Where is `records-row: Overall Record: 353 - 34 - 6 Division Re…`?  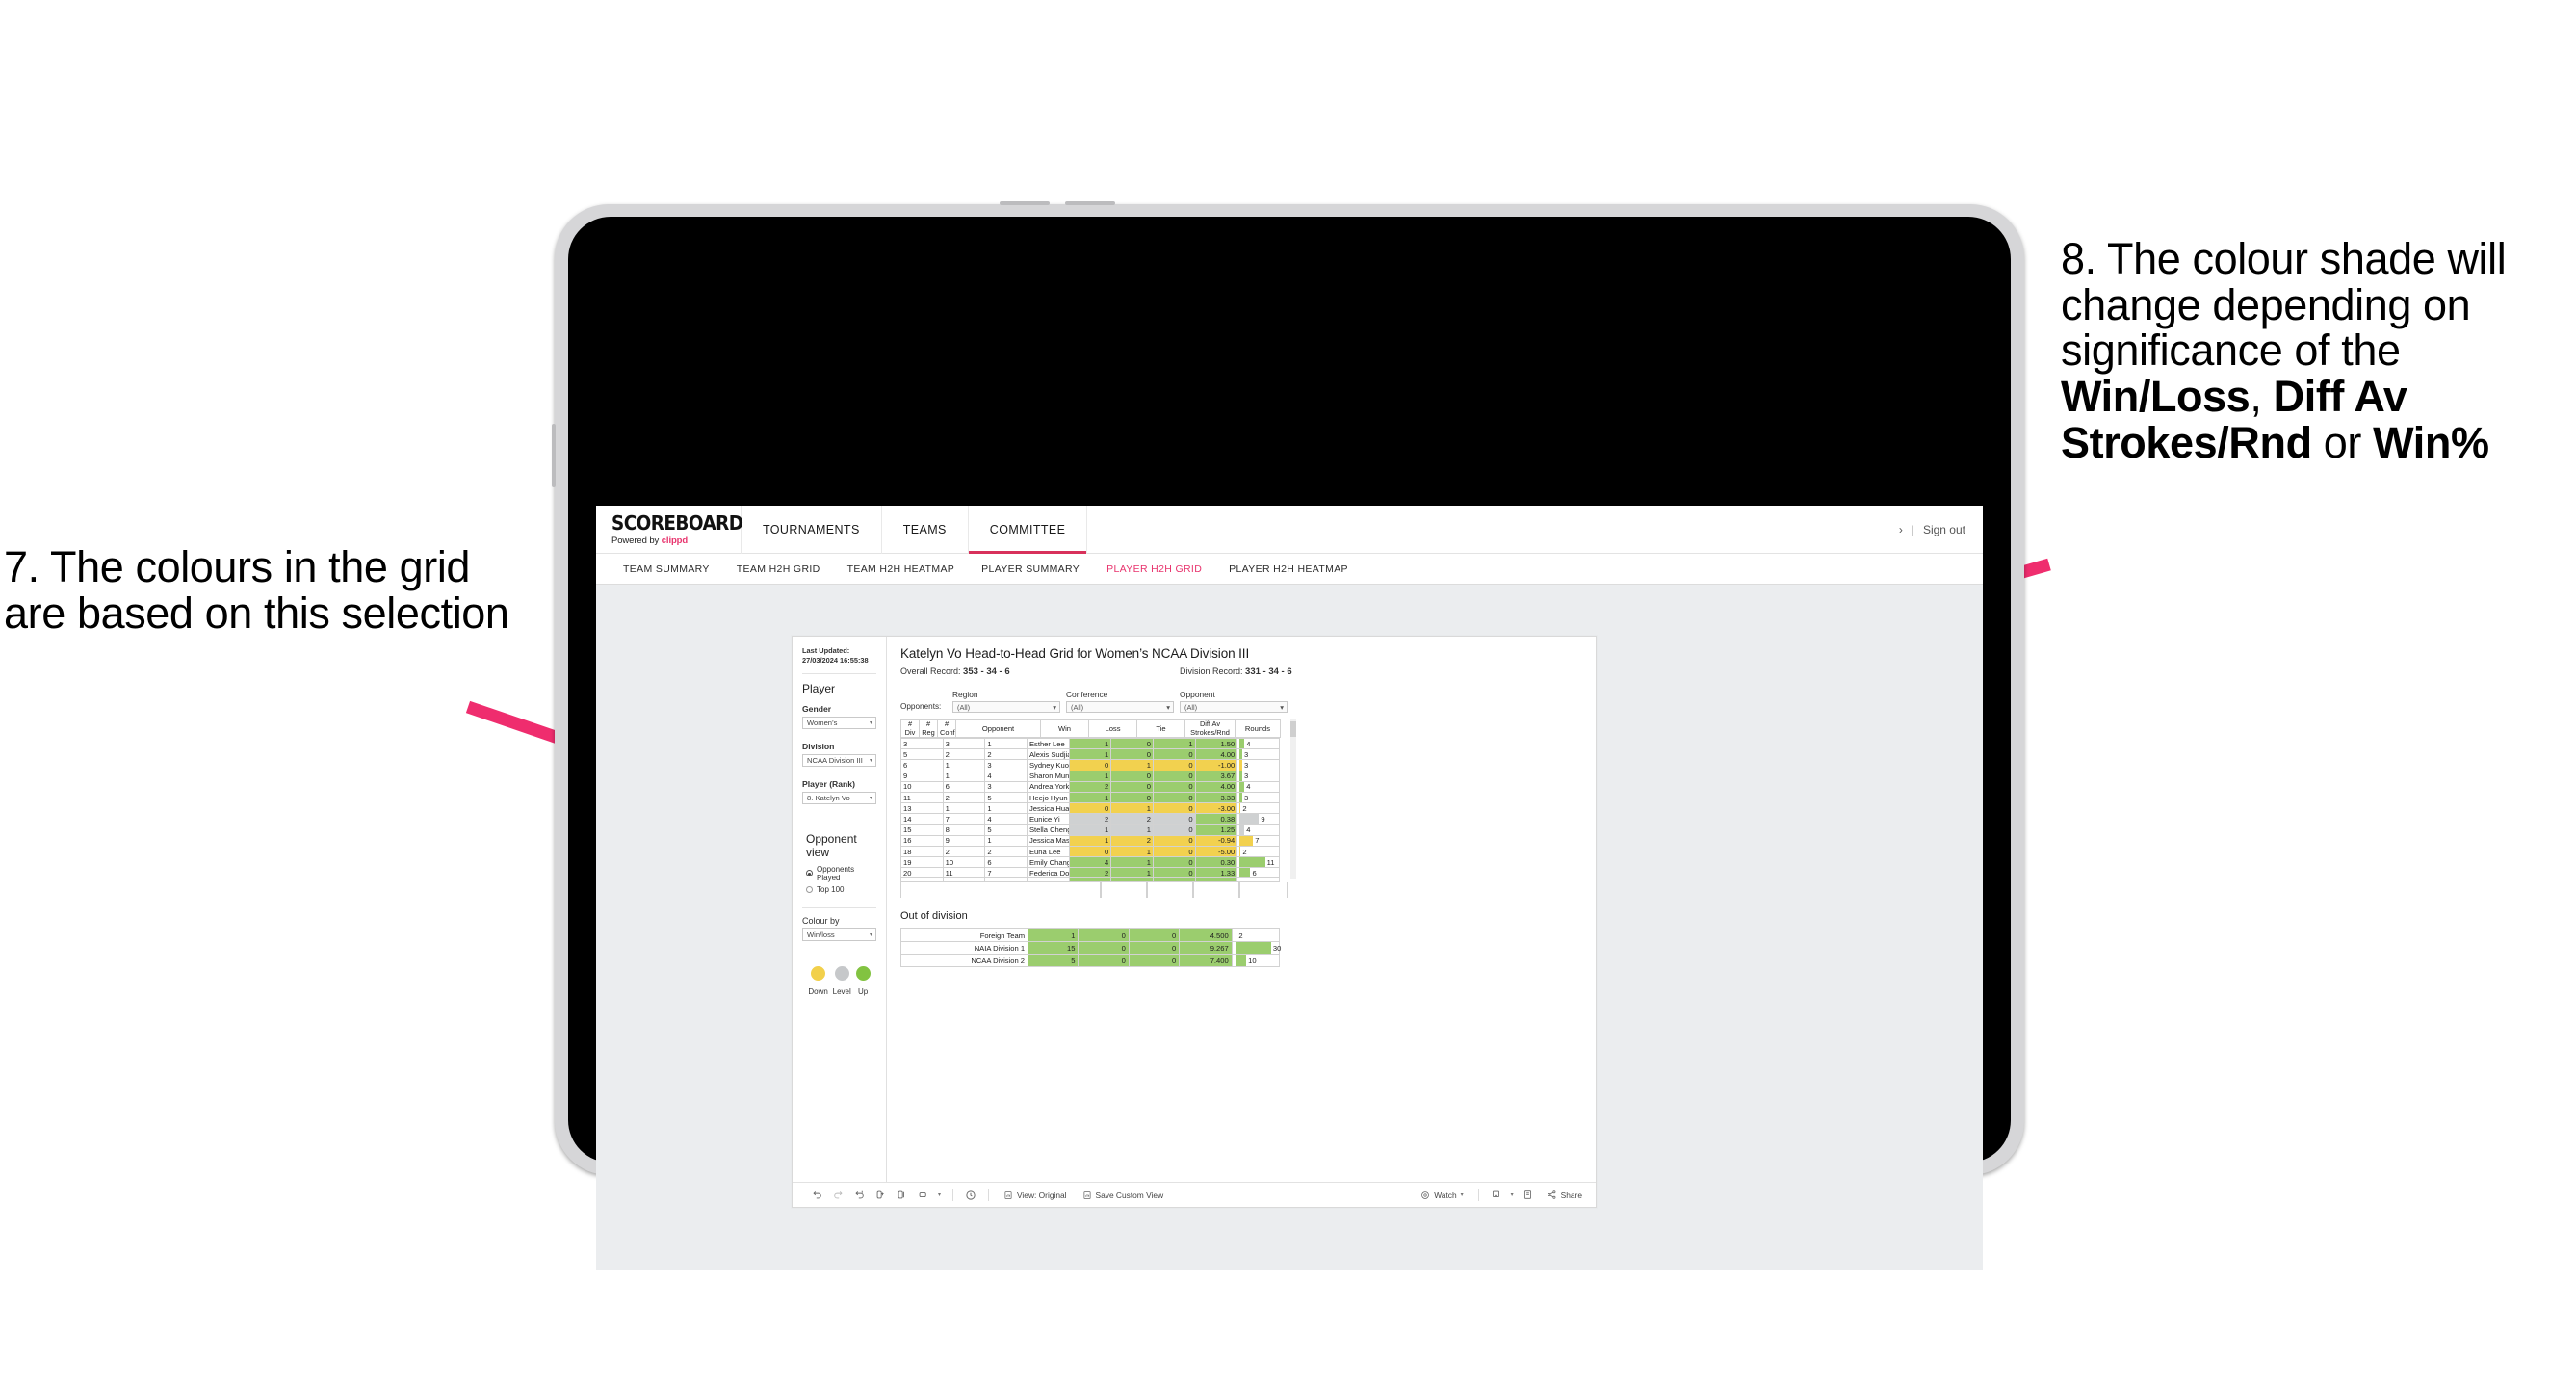 records-row: Overall Record: 353 - 34 - 6 Division Re… is located at coordinates (1243, 672).